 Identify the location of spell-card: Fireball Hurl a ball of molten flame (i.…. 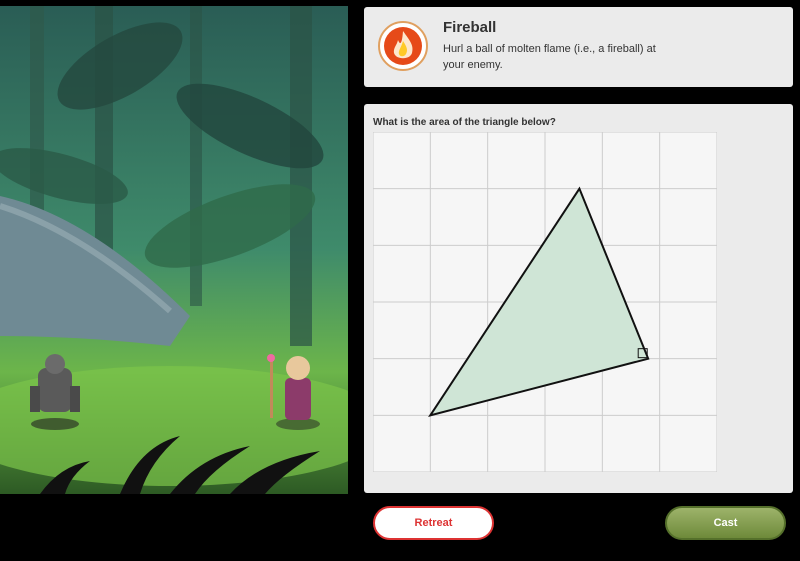
(578, 47).